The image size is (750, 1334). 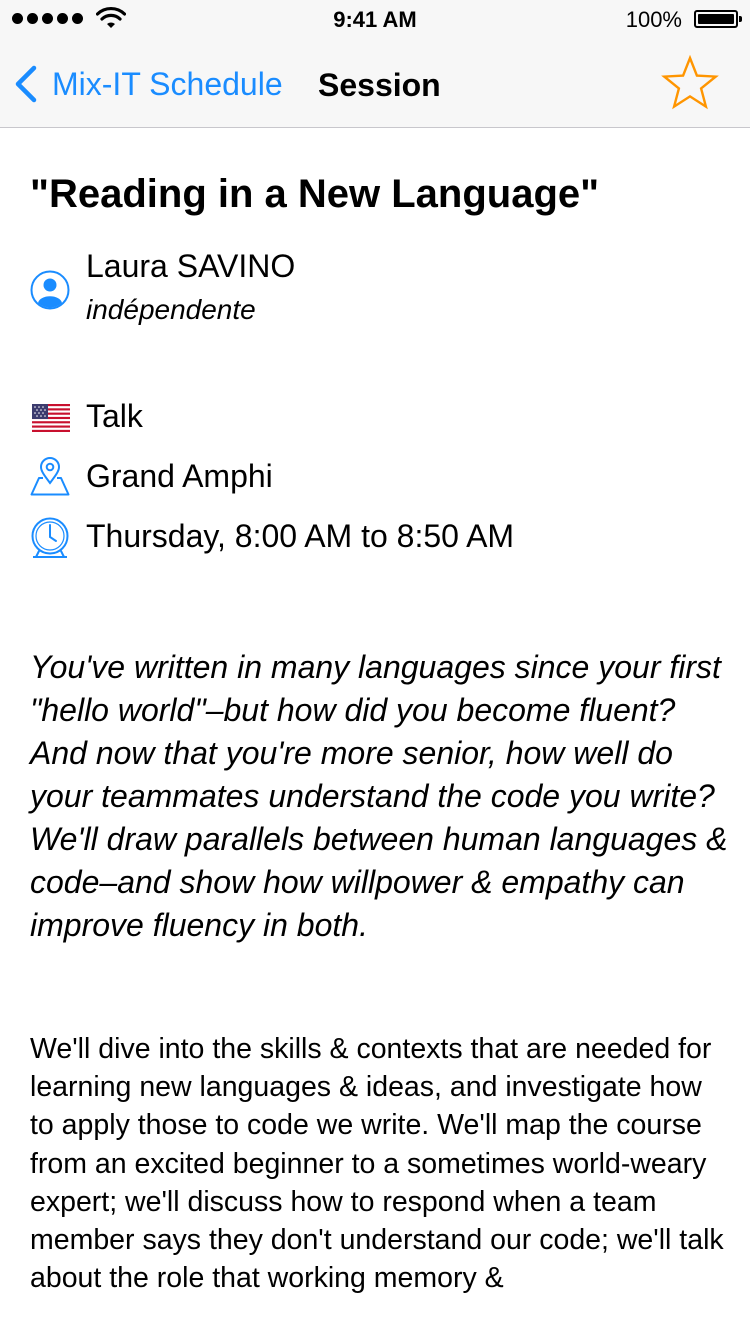 What do you see at coordinates (718, 19) in the screenshot?
I see `battery-icon` at bounding box center [718, 19].